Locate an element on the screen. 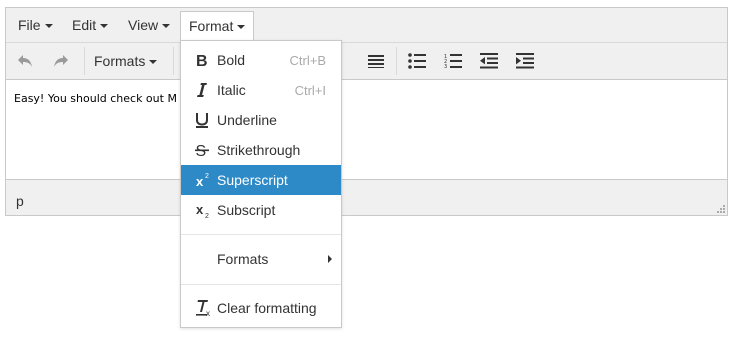 Image resolution: width=736 pixels, height=359 pixels. italic-icon is located at coordinates (206, 90).